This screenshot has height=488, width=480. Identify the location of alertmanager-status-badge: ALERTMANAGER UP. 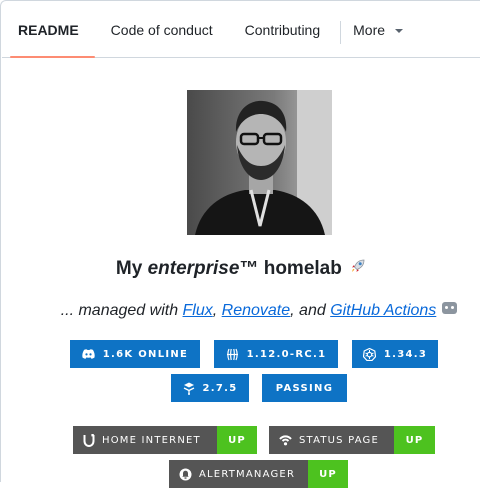
(258, 474).